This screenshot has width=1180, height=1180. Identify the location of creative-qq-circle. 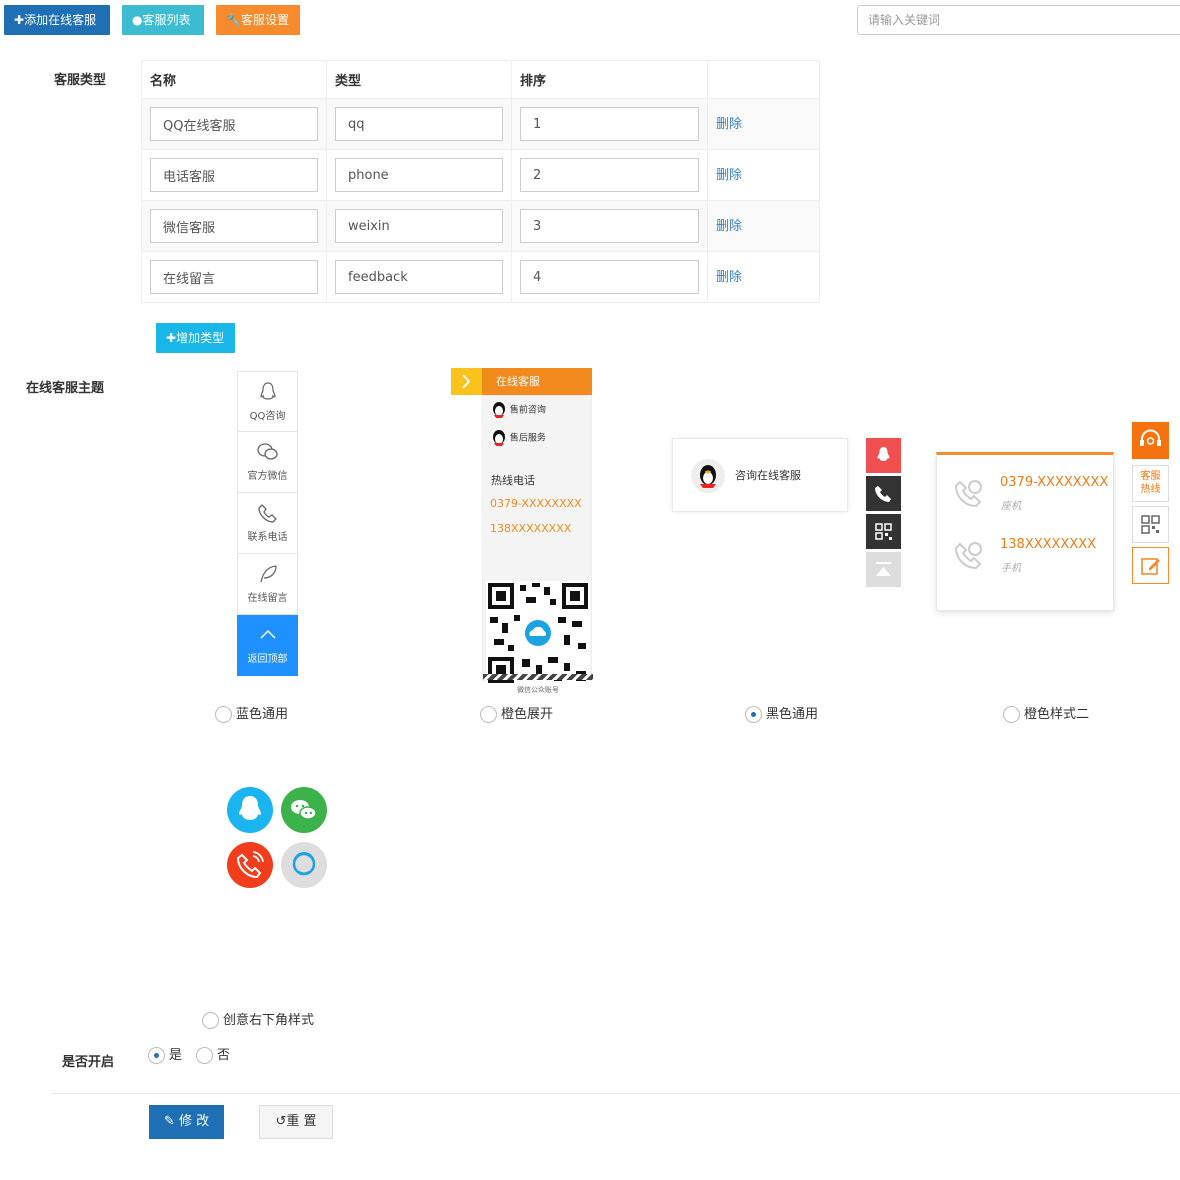
(250, 810).